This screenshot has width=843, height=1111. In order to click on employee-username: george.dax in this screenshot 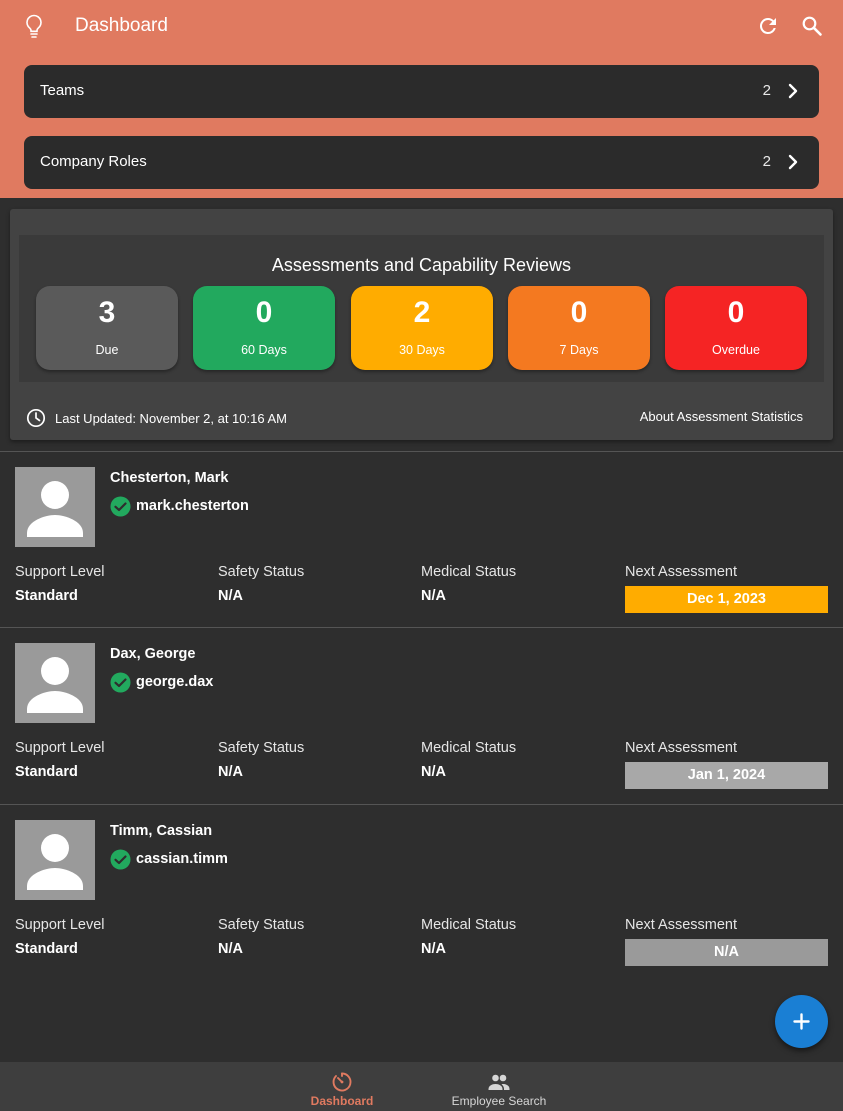, I will do `click(175, 682)`.